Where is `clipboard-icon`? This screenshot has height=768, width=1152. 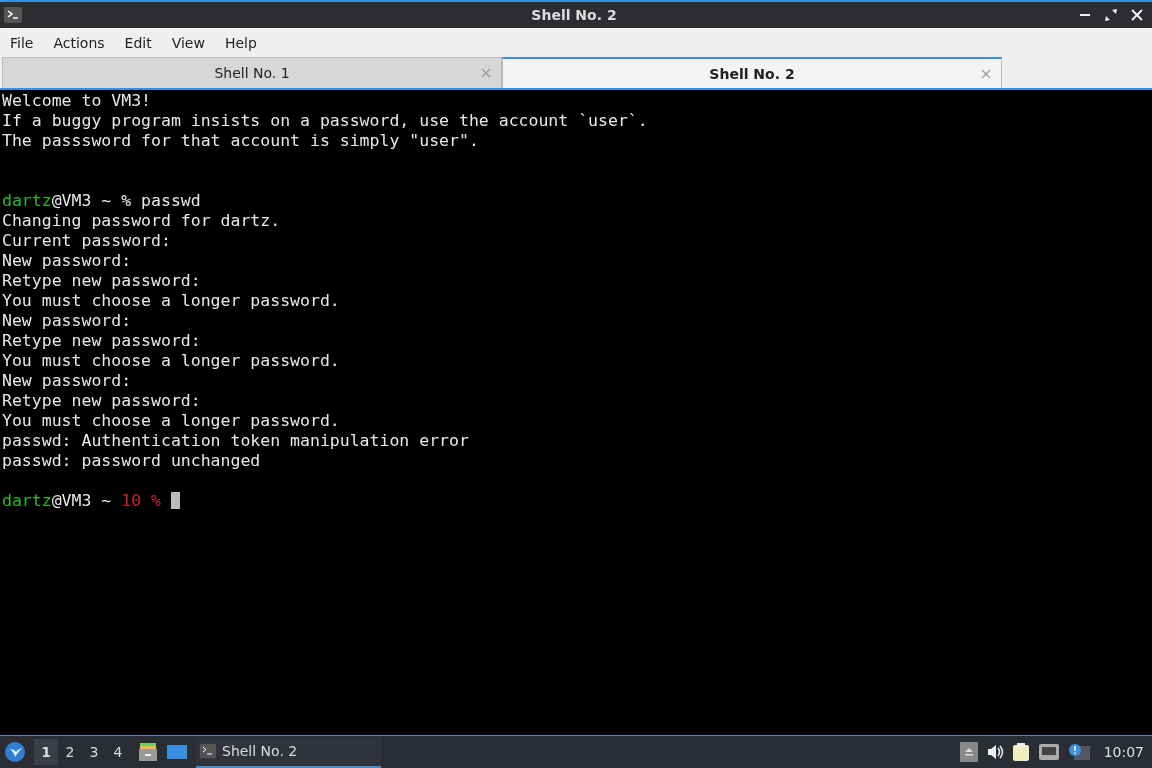 clipboard-icon is located at coordinates (1020, 752).